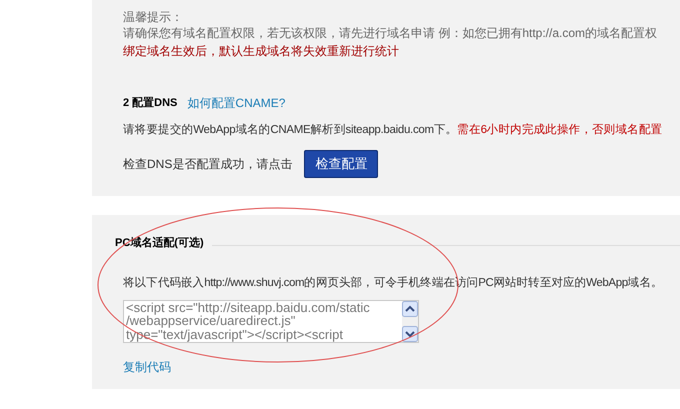 Image resolution: width=680 pixels, height=409 pixels. I want to click on scroll-down-icon, so click(410, 334).